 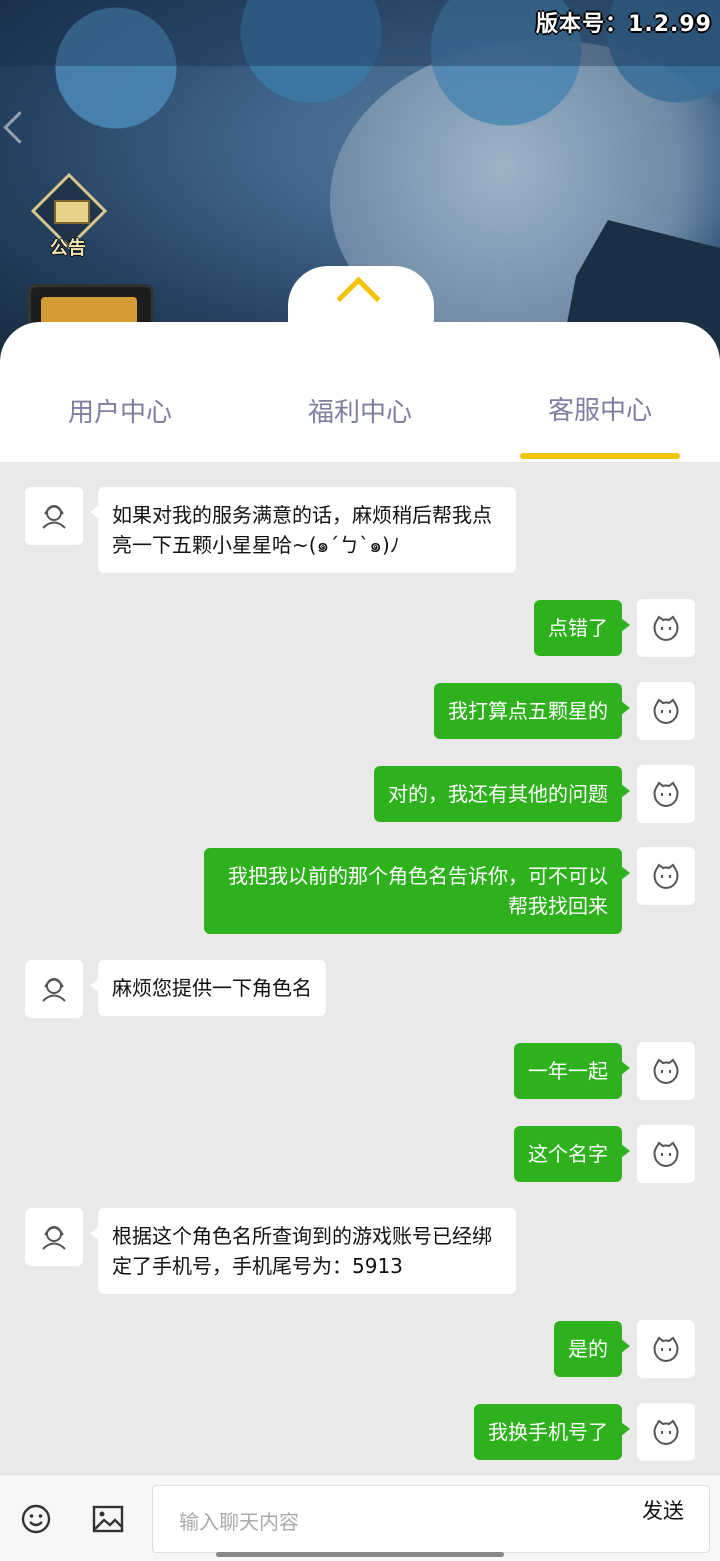 I want to click on tab-welfare-center: 福利中心, so click(x=360, y=410).